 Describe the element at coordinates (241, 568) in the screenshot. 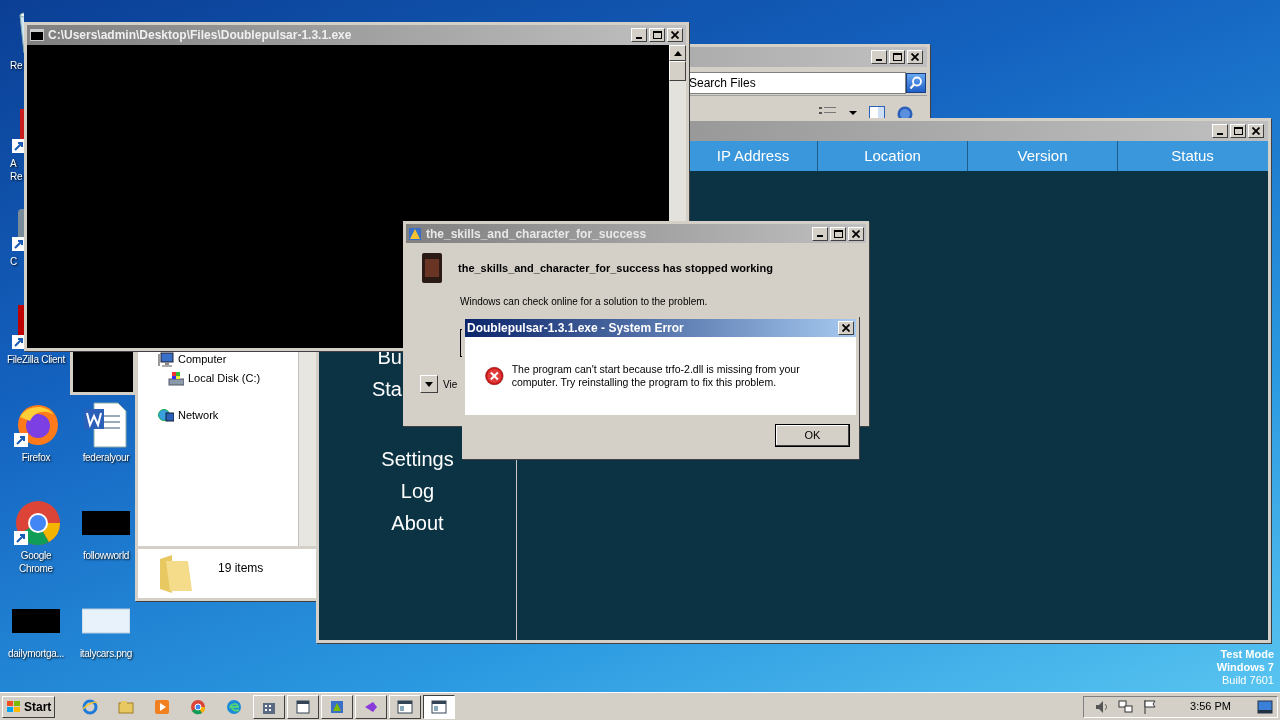

I see `item-count: 19 items` at that location.